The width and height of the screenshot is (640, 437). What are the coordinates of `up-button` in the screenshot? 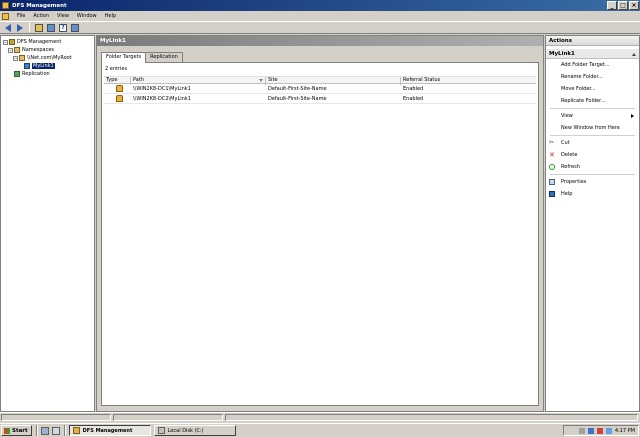 It's located at (39, 28).